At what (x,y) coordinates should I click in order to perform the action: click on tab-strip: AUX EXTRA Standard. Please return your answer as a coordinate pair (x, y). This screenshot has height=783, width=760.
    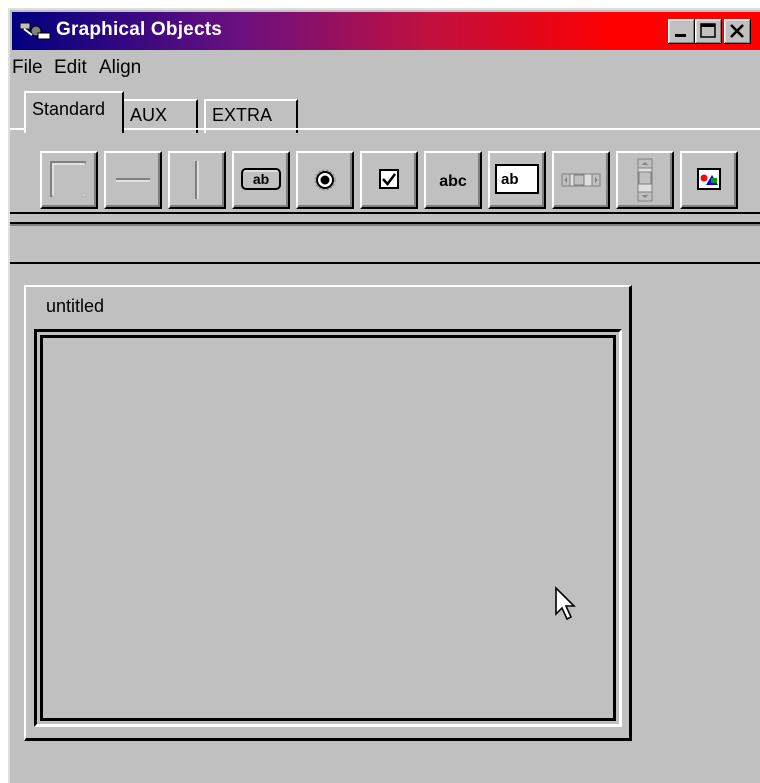
    Looking at the image, I should click on (385, 112).